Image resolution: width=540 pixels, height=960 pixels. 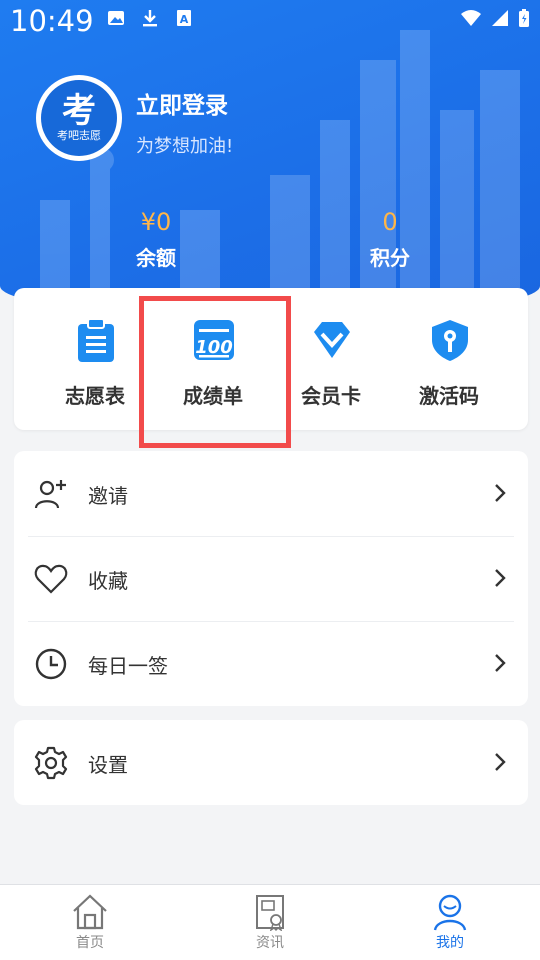 What do you see at coordinates (79, 135) in the screenshot?
I see `avatar-logo-text: 考吧志愿` at bounding box center [79, 135].